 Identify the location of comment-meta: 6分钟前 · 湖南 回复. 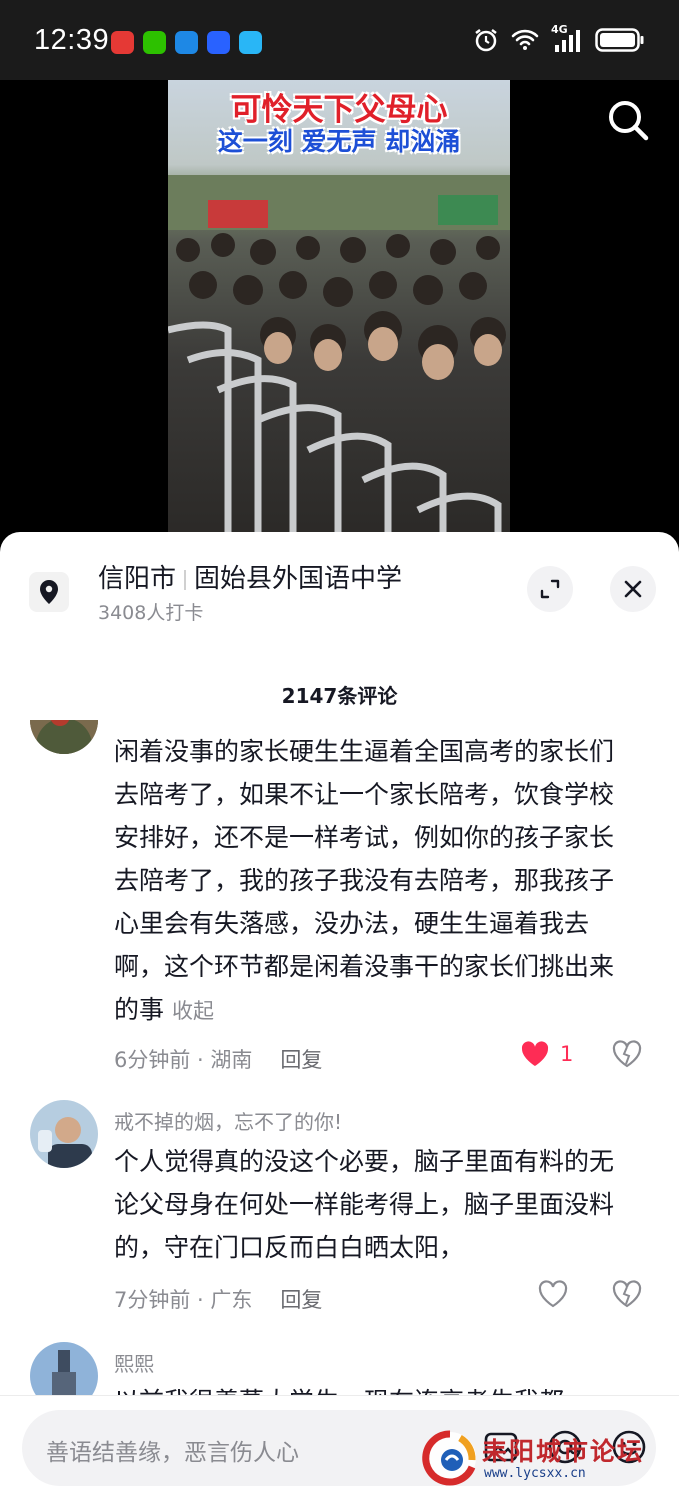
(218, 1060).